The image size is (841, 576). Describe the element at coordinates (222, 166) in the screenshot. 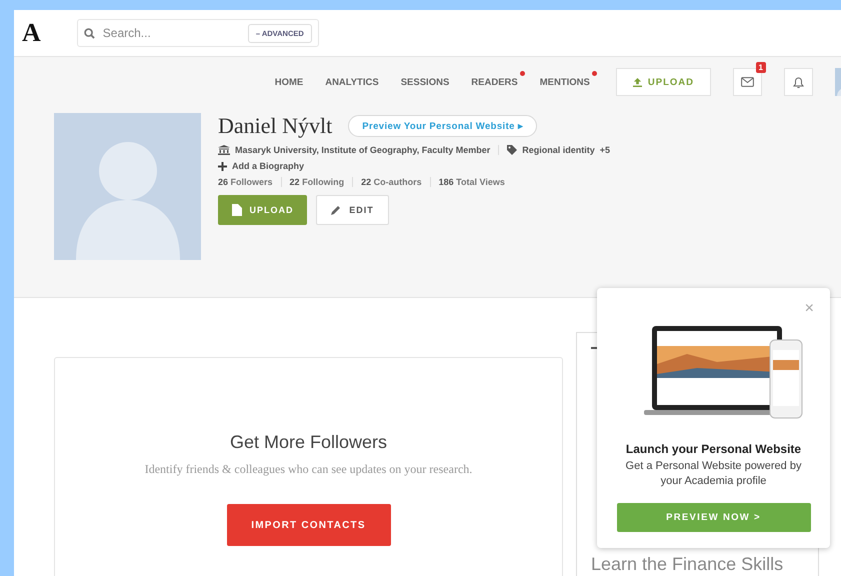

I see `plus-icon` at that location.